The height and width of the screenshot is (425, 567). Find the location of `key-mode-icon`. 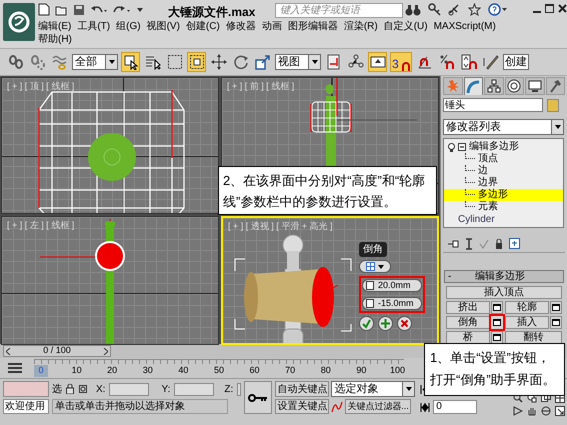

key-mode-icon is located at coordinates (425, 407).